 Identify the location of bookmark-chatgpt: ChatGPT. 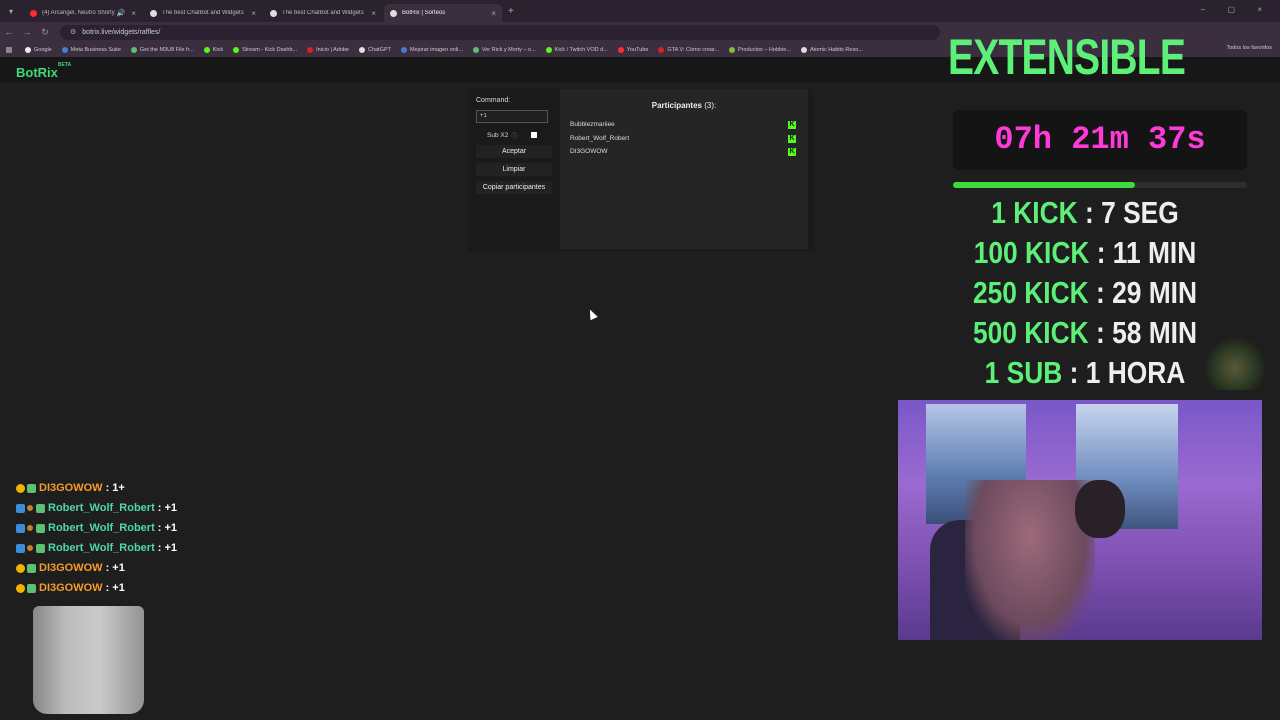
(375, 49).